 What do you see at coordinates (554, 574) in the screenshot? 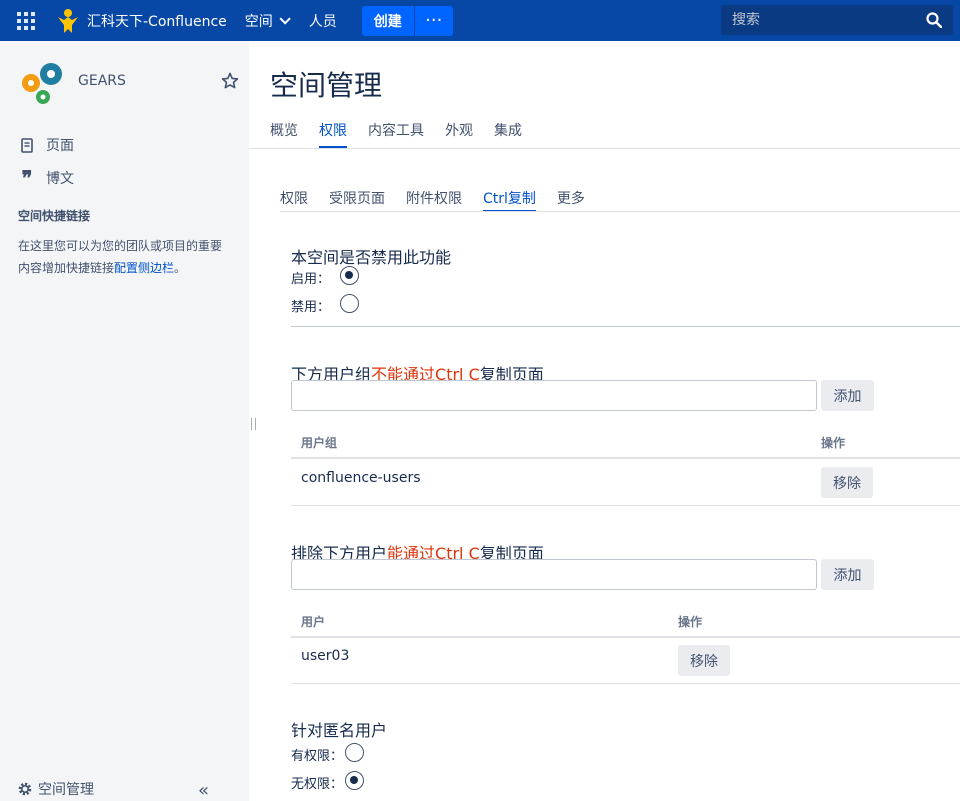
I see `user-input` at bounding box center [554, 574].